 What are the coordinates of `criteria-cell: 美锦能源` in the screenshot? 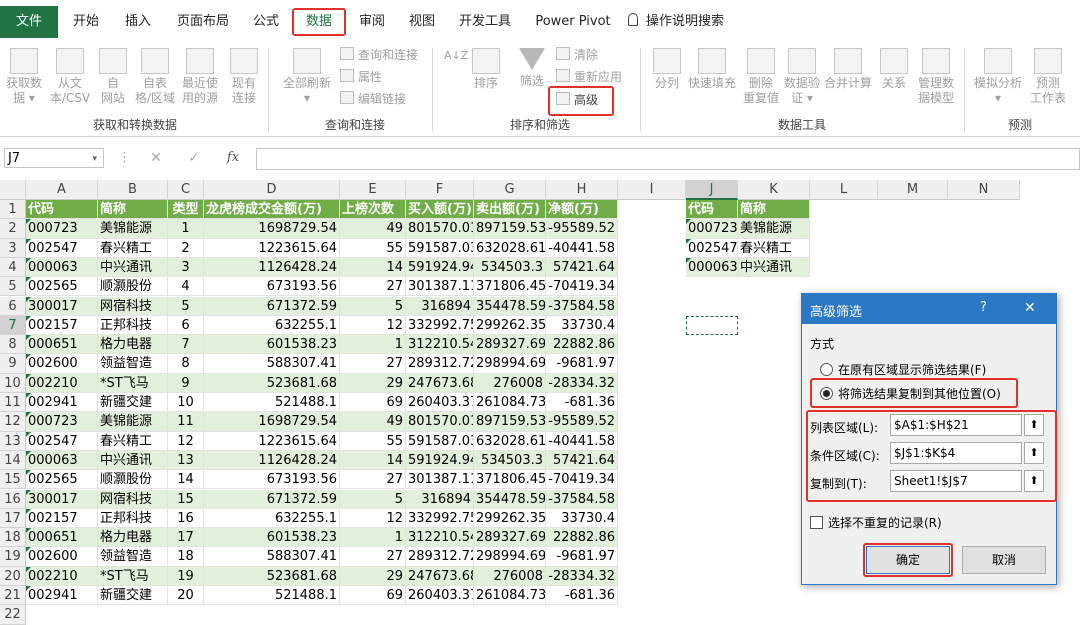 It's located at (774, 229).